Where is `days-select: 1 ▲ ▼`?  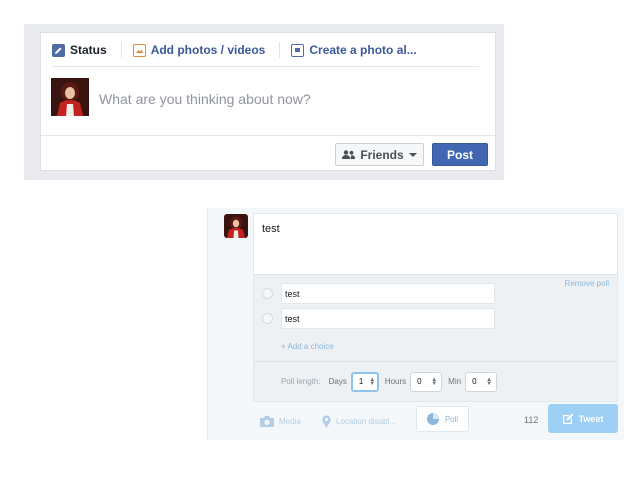
days-select: 1 ▲ ▼ is located at coordinates (364, 381).